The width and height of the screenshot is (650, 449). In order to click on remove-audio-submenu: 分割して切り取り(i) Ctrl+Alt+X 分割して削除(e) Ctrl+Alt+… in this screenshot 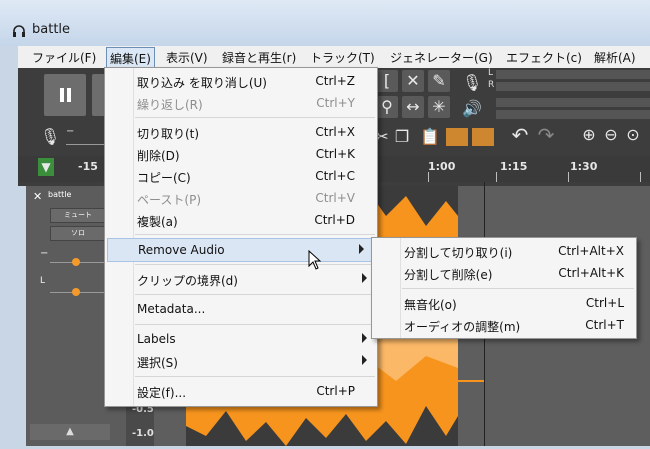, I will do `click(504, 288)`.